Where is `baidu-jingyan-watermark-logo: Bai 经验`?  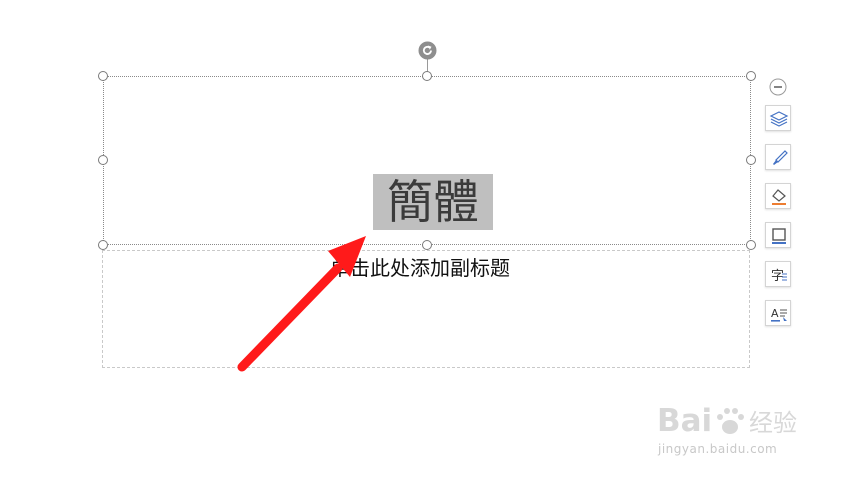 baidu-jingyan-watermark-logo: Bai 经验 is located at coordinates (727, 421).